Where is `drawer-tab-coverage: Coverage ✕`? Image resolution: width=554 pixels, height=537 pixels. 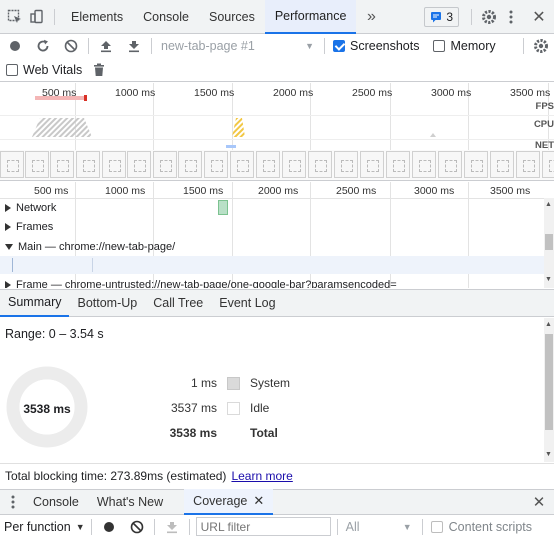
drawer-tab-coverage: Coverage ✕ is located at coordinates (229, 502).